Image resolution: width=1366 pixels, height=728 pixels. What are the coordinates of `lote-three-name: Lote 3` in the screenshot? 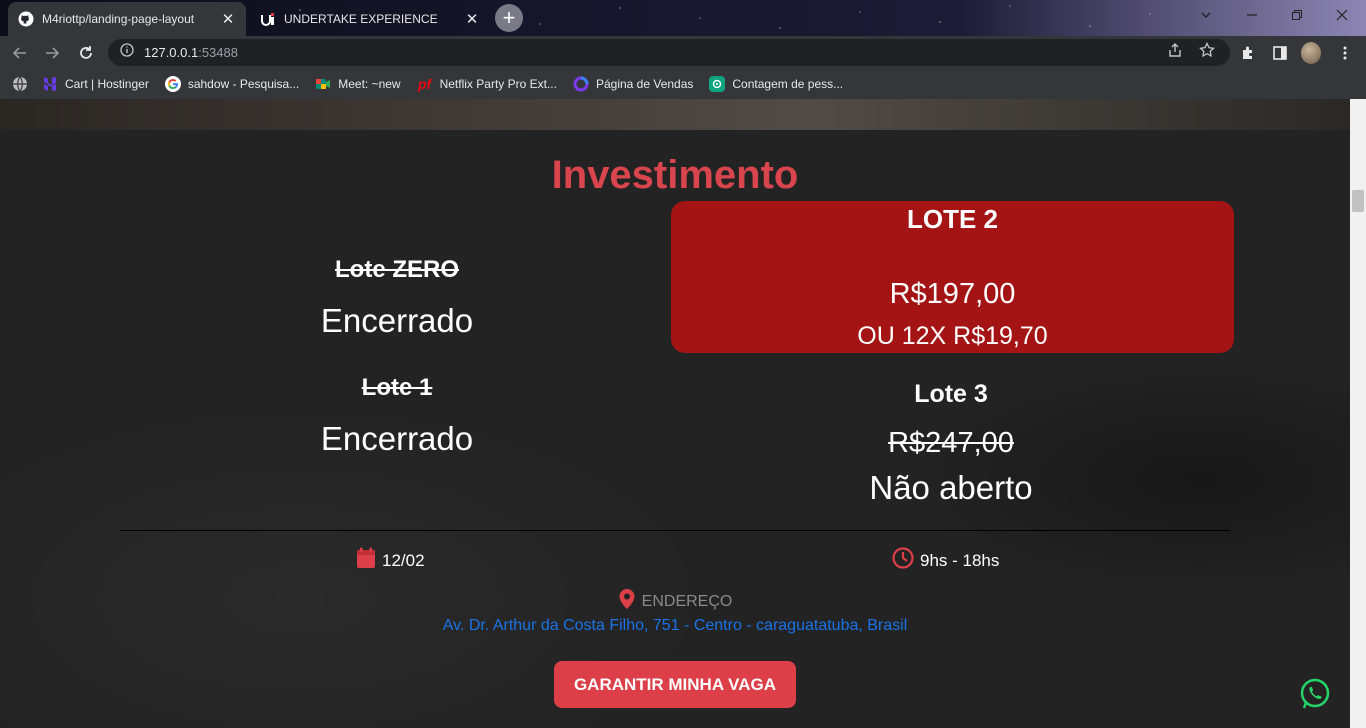 It's located at (951, 394).